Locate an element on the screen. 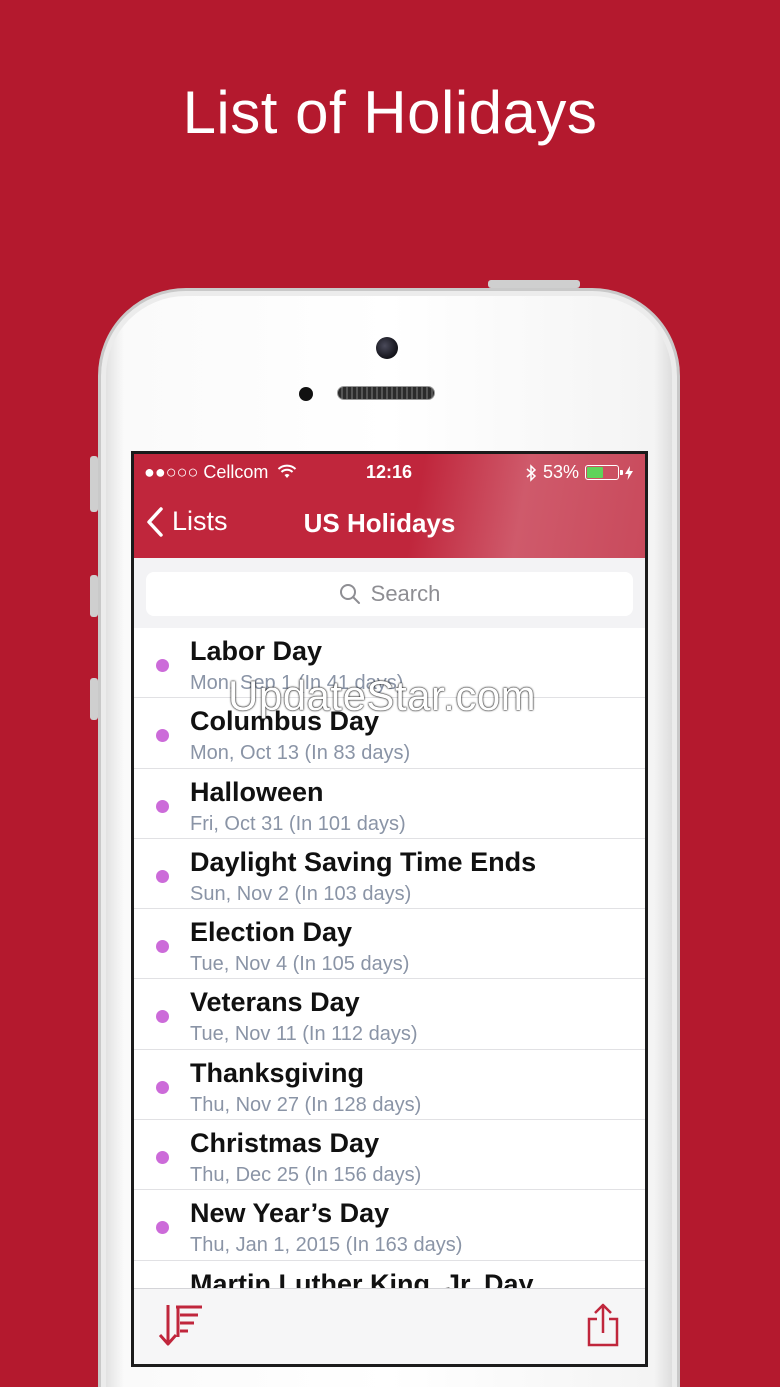  holiday-date: Thu, Jan 1, 2015 (In 163 days) is located at coordinates (326, 1245).